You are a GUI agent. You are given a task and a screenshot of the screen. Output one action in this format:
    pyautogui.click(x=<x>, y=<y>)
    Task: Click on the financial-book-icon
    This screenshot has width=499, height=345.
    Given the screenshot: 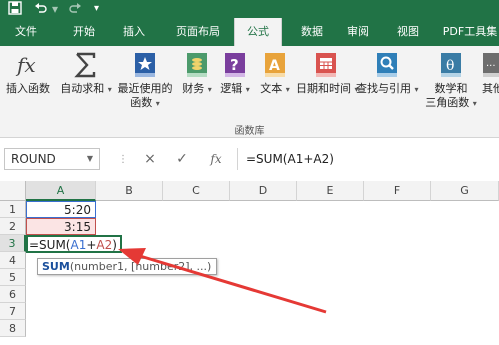 What is the action you would take?
    pyautogui.click(x=197, y=65)
    